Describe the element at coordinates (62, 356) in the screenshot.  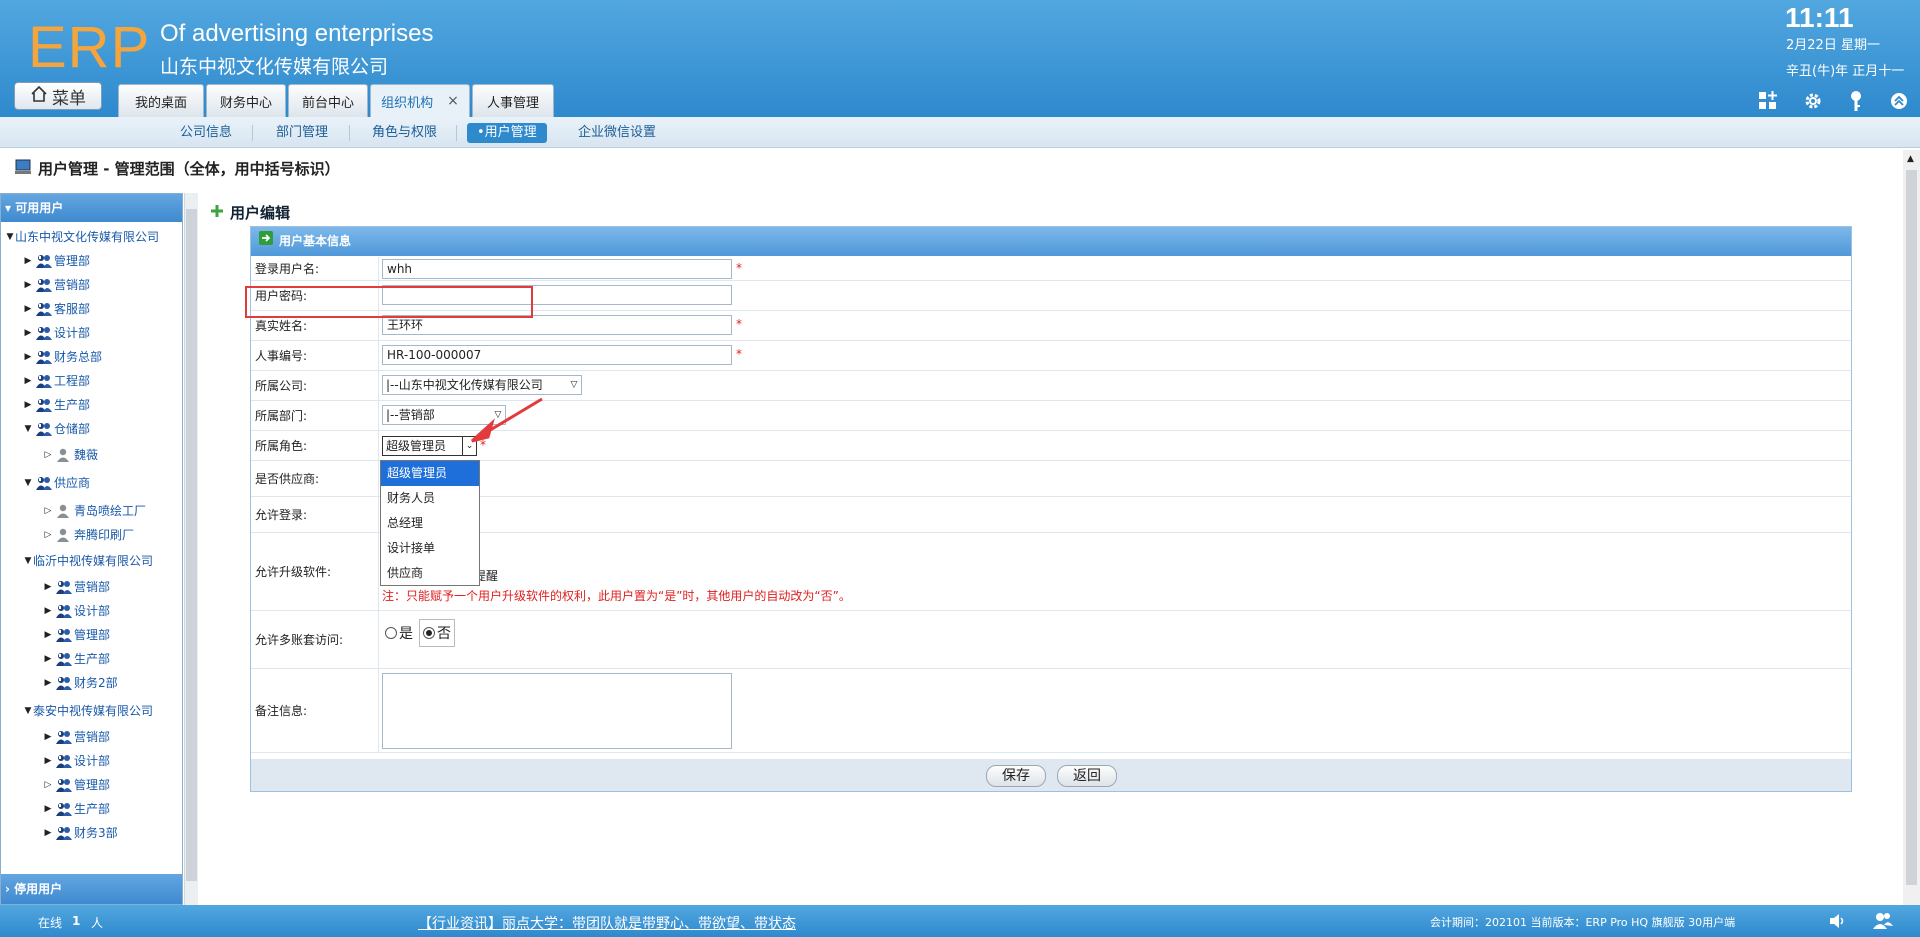
I see `tree-node: ▶ 财务总部` at that location.